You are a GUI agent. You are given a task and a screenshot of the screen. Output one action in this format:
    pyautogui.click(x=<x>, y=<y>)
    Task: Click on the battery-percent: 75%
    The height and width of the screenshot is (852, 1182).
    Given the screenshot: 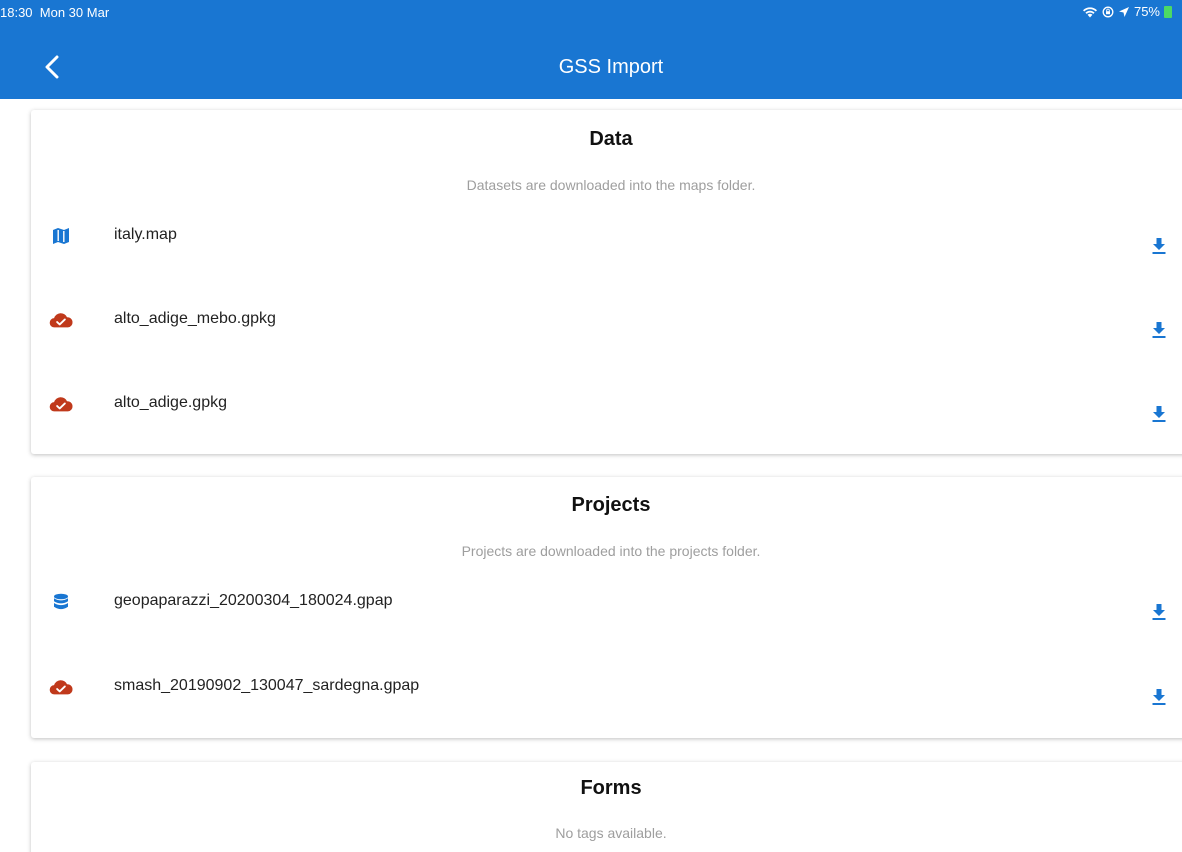 What is the action you would take?
    pyautogui.click(x=1146, y=11)
    